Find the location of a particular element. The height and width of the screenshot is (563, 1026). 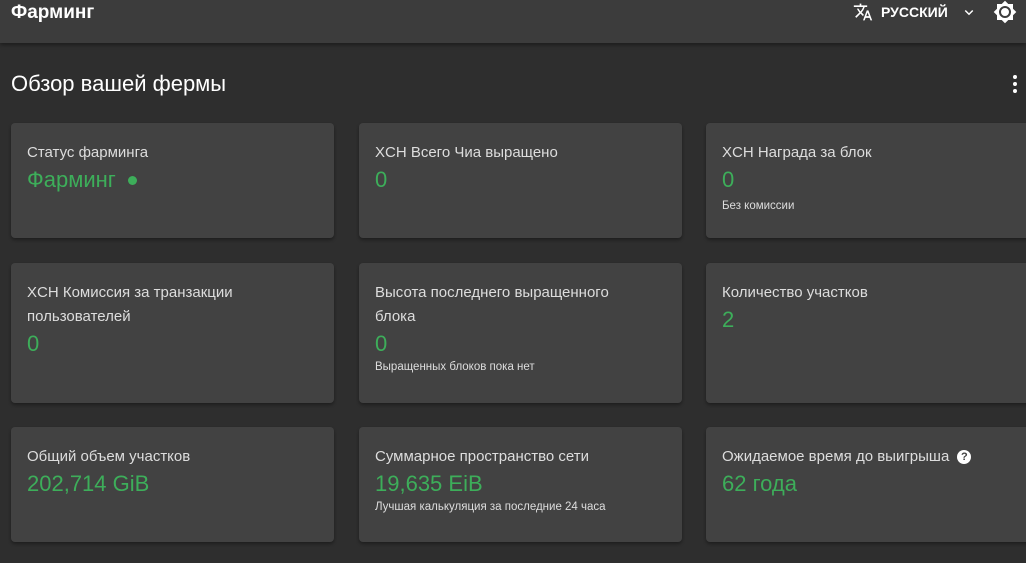

farming-status-value: Фарминг is located at coordinates (71, 179).